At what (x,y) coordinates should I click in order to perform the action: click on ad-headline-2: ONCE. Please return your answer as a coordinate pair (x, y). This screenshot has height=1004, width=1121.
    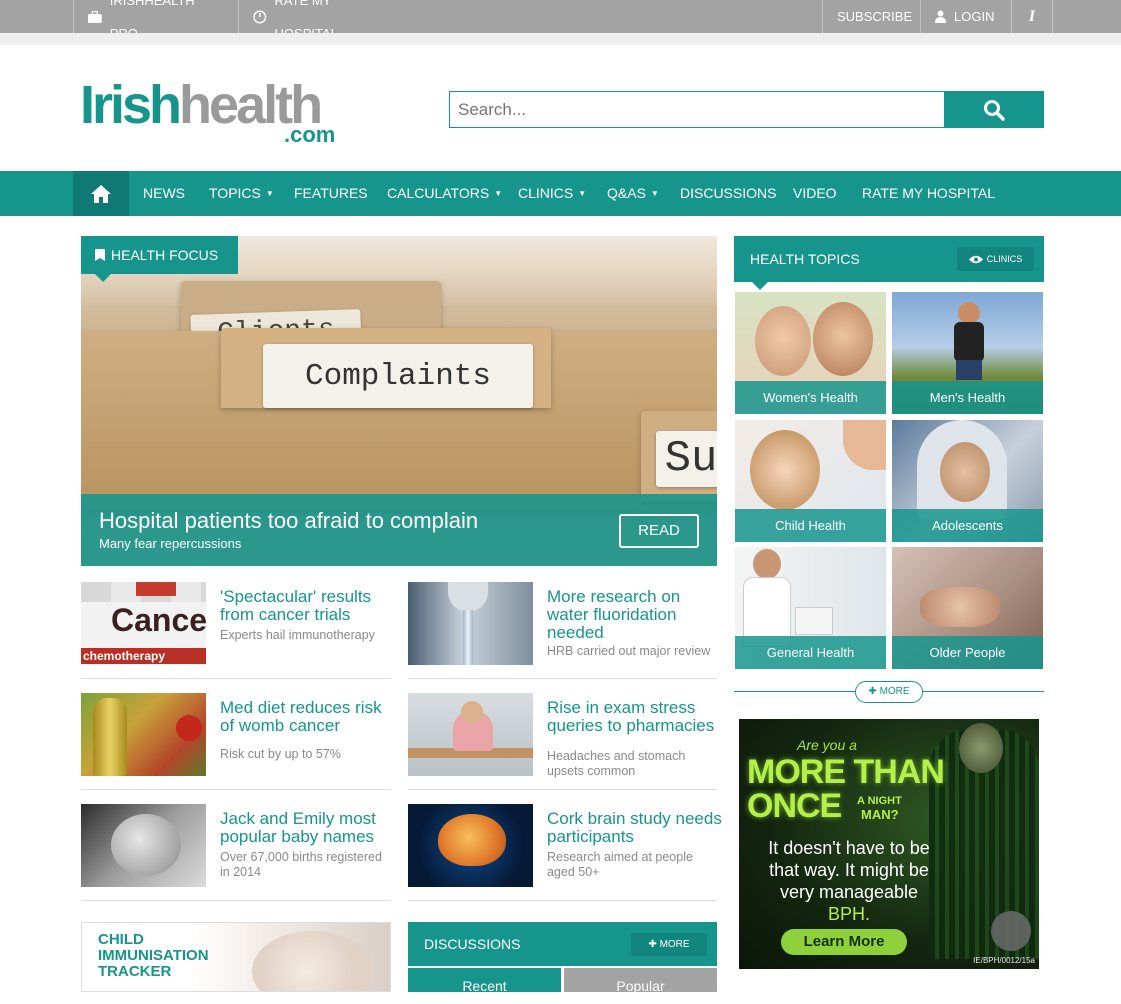
    Looking at the image, I should click on (794, 806).